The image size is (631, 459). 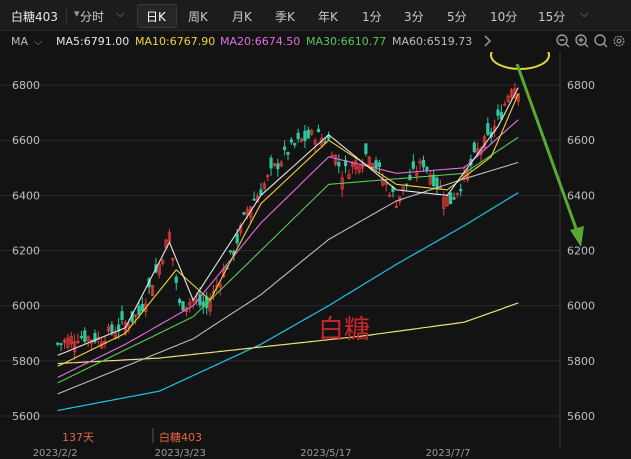 I want to click on x-tick-label: 2023/3/23, so click(x=180, y=453).